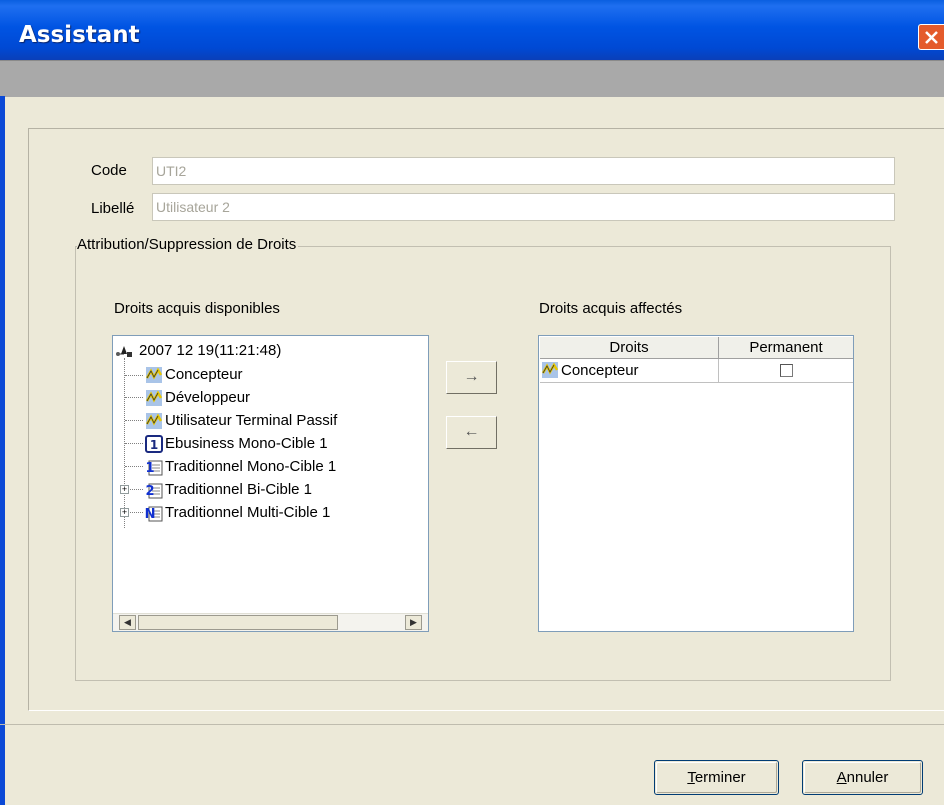  Describe the element at coordinates (248, 512) in the screenshot. I see `tree-item-label: Traditionnel Multi-Cible 1` at that location.